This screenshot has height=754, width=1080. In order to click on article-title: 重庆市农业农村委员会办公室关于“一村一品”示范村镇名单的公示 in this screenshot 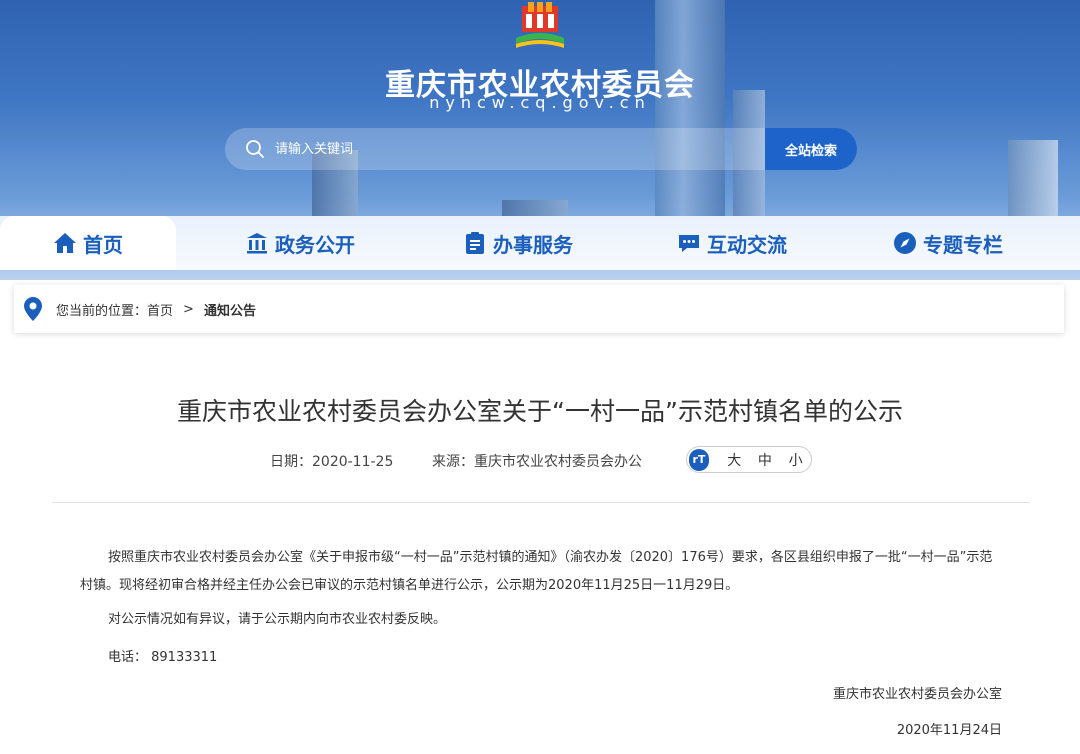, I will do `click(540, 411)`.